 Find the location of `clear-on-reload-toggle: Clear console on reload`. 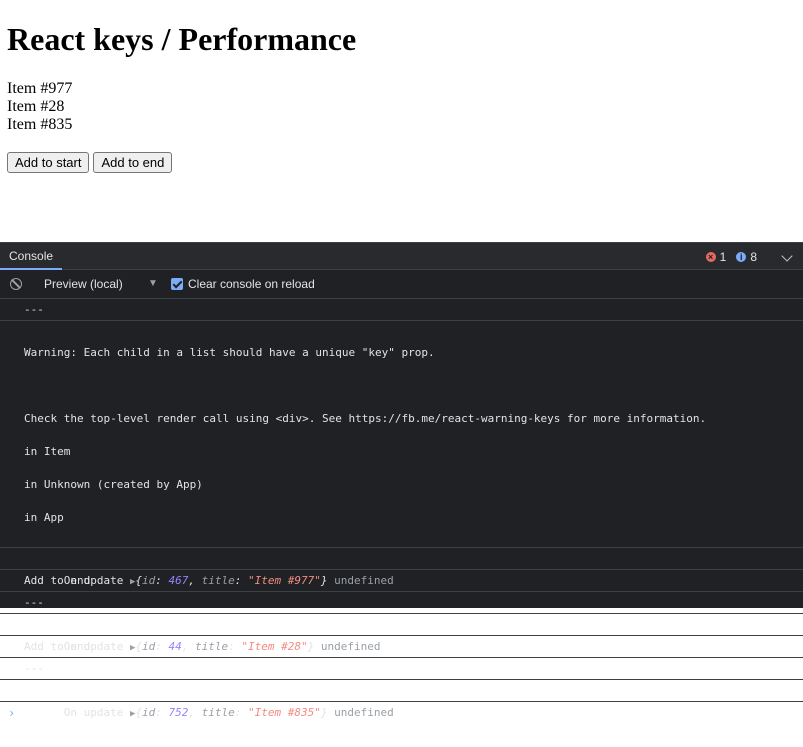

clear-on-reload-toggle: Clear console on reload is located at coordinates (243, 284).